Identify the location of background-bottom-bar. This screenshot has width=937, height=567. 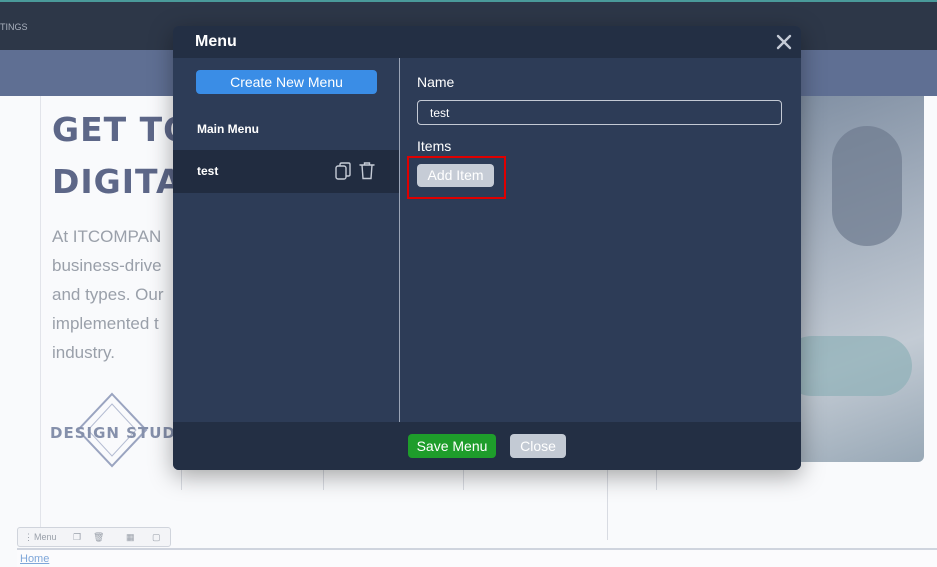
(477, 557).